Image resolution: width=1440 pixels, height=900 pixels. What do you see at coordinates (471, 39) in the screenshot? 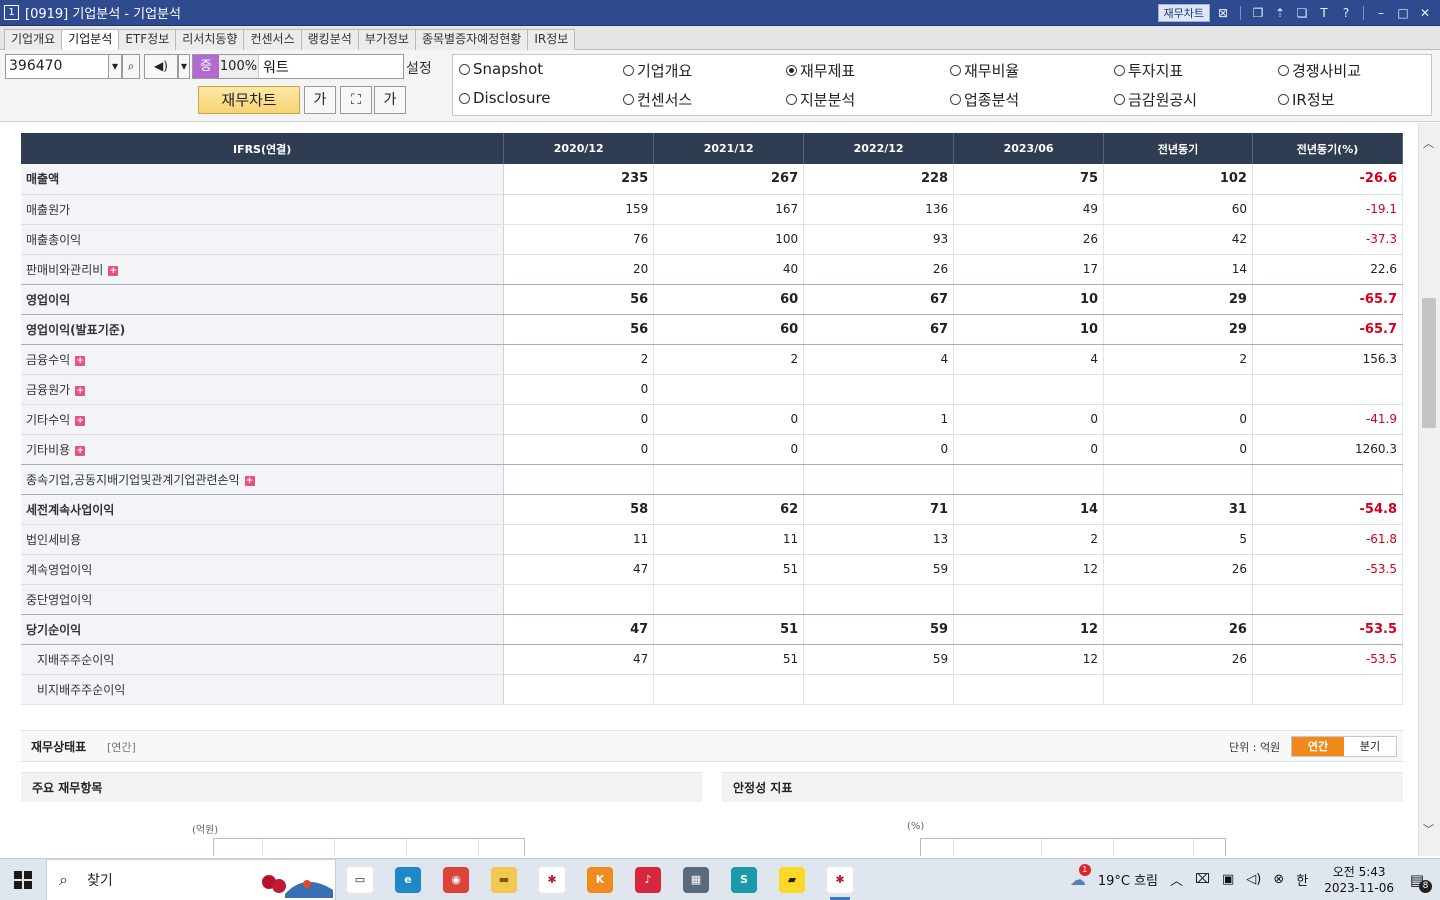
I see `tab-7: 종목별증자예정현황` at bounding box center [471, 39].